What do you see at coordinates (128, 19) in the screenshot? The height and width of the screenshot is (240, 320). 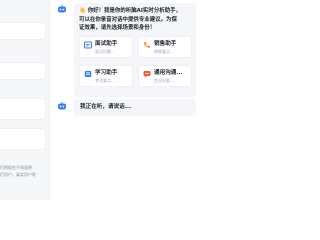 I see `greeting-line: 可以在你录音对话中提供专业建议。为保` at bounding box center [128, 19].